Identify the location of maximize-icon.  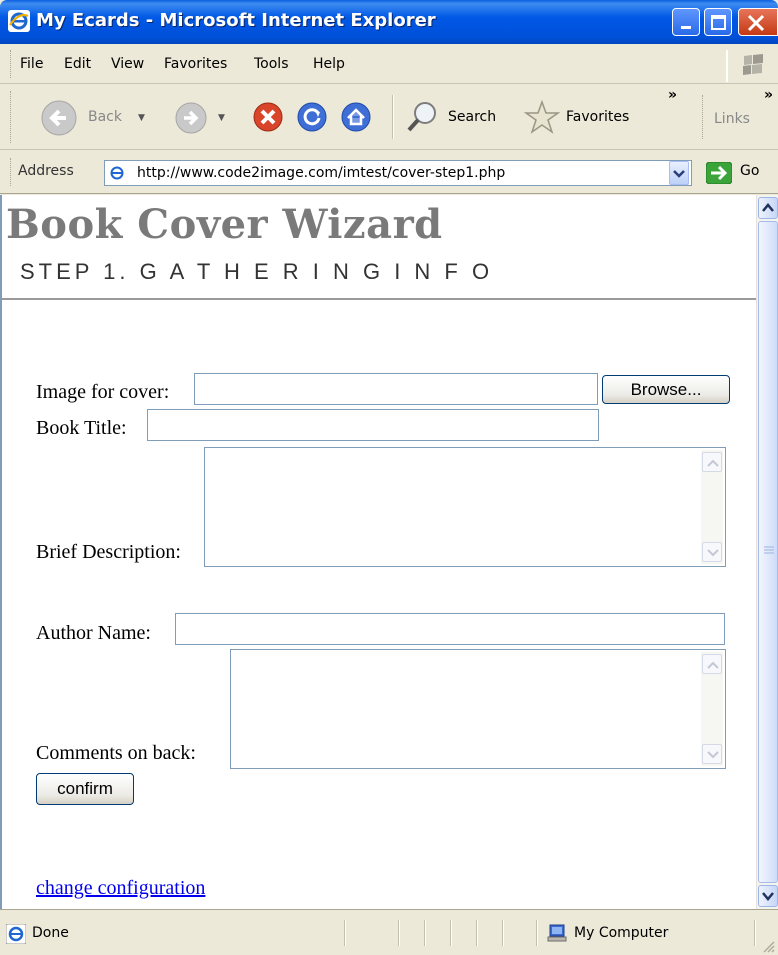
(718, 22).